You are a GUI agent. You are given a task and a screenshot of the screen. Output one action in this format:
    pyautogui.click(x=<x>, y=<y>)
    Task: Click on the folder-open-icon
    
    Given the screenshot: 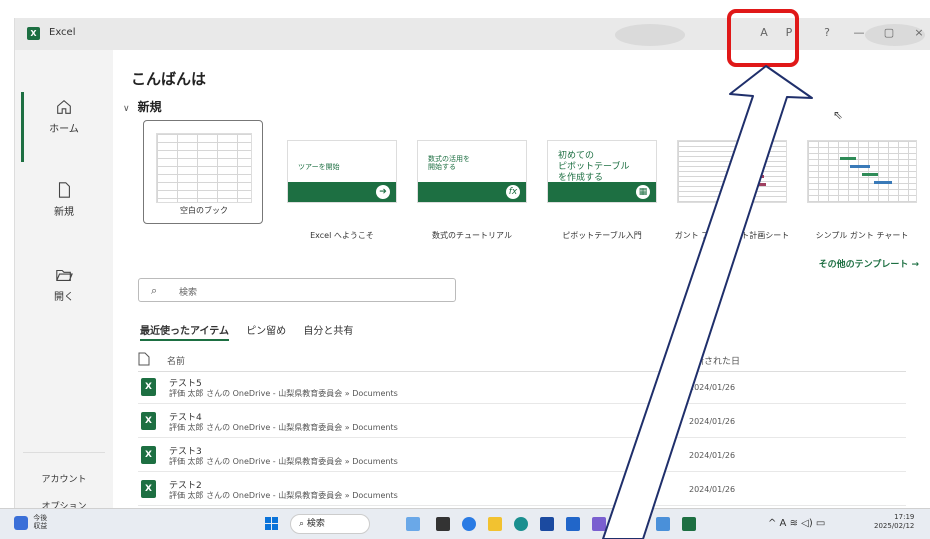 What is the action you would take?
    pyautogui.click(x=64, y=275)
    